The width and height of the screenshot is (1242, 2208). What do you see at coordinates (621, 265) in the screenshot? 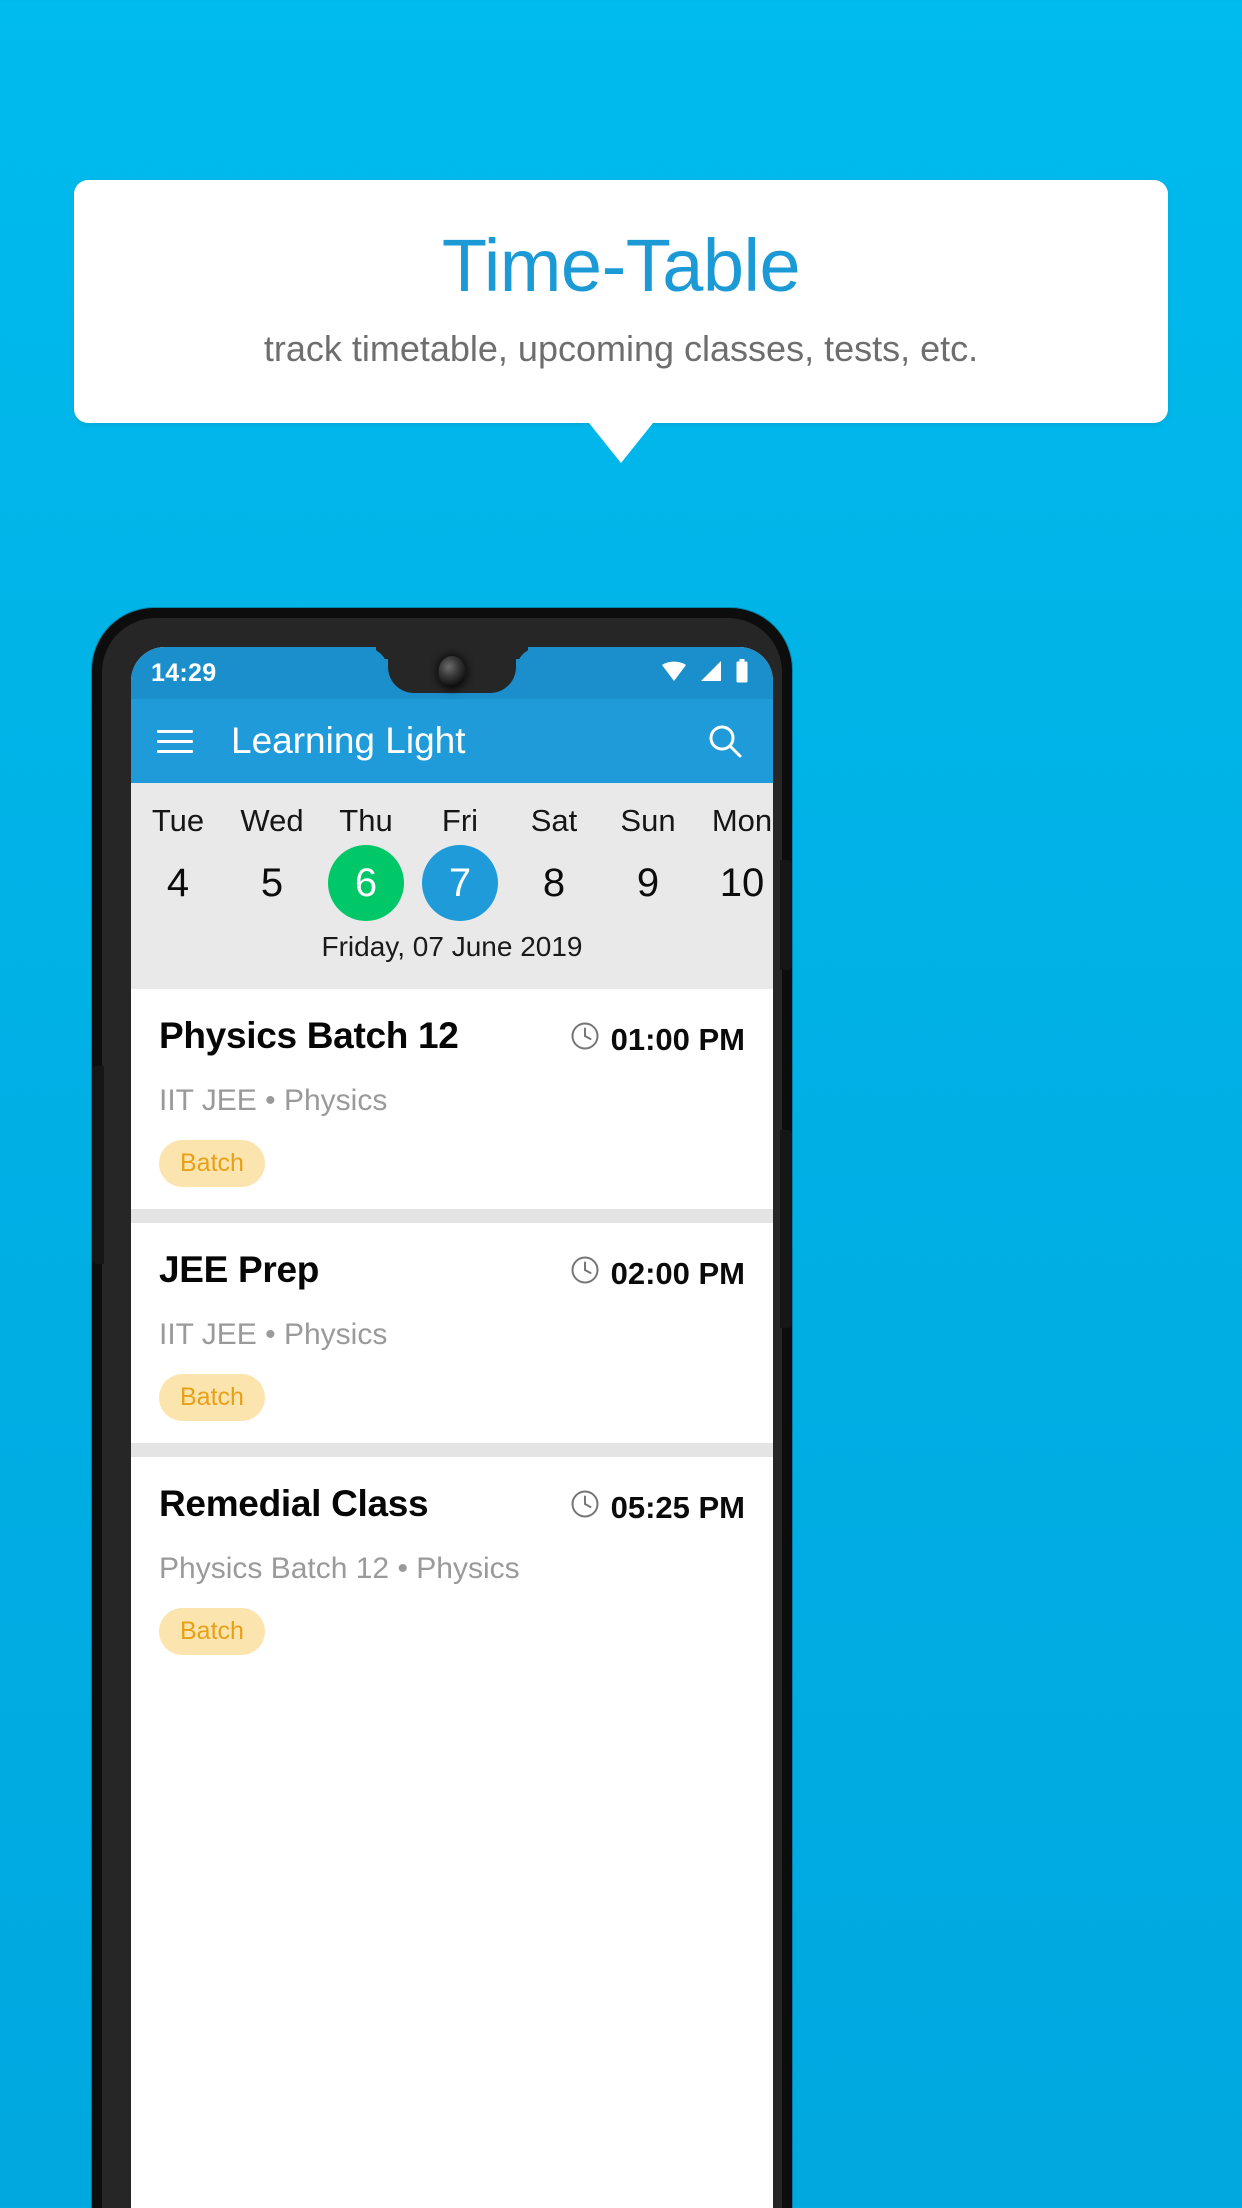
I see `promo-title: Time-Table` at bounding box center [621, 265].